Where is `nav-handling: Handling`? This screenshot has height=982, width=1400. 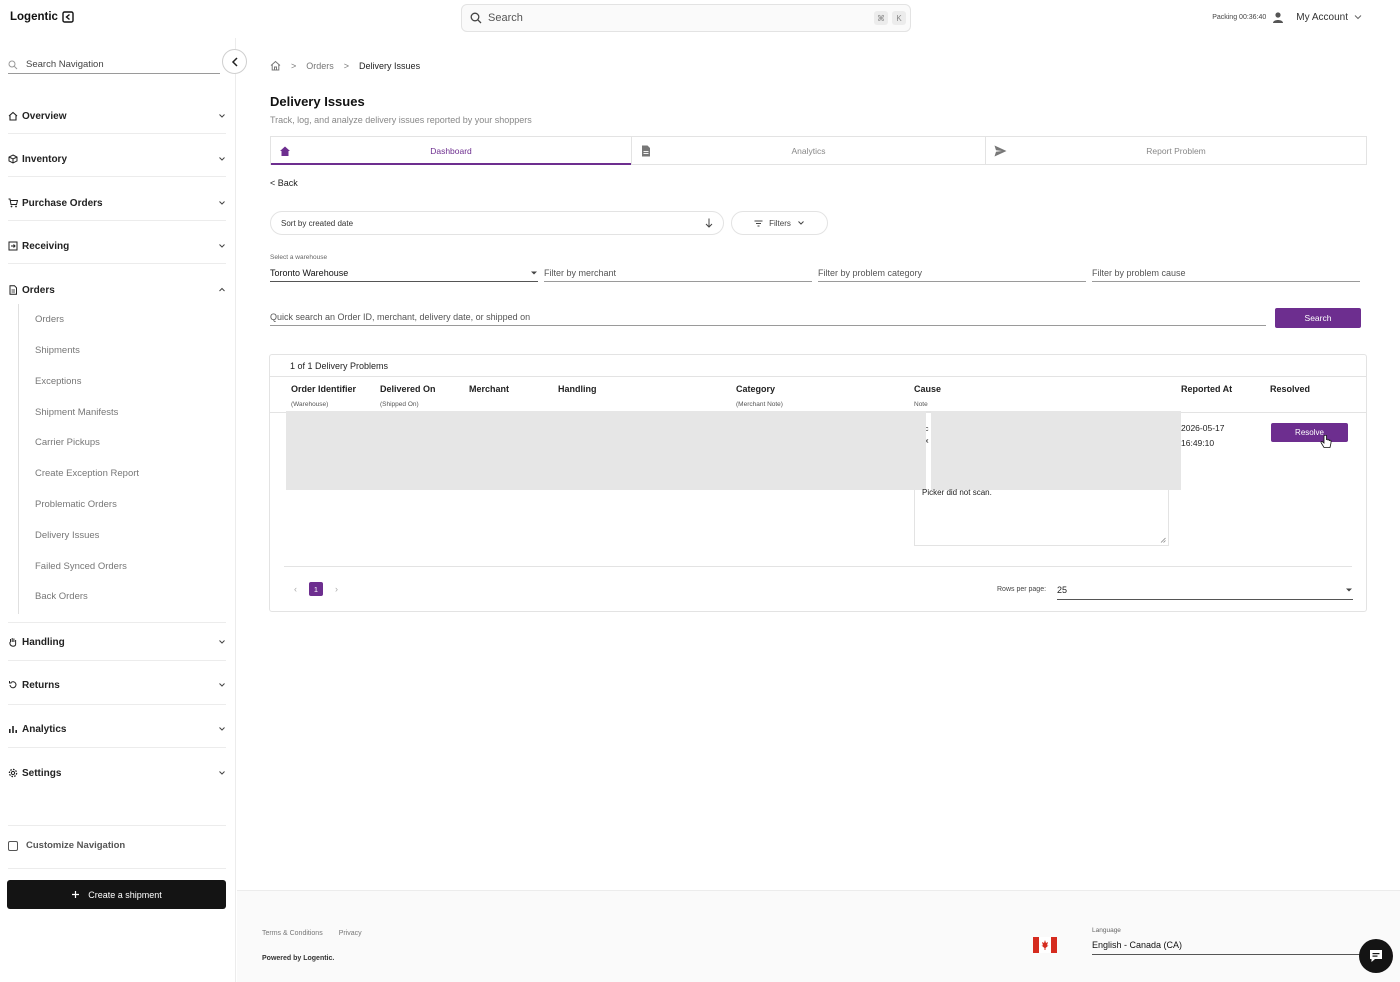
nav-handling: Handling is located at coordinates (117, 642).